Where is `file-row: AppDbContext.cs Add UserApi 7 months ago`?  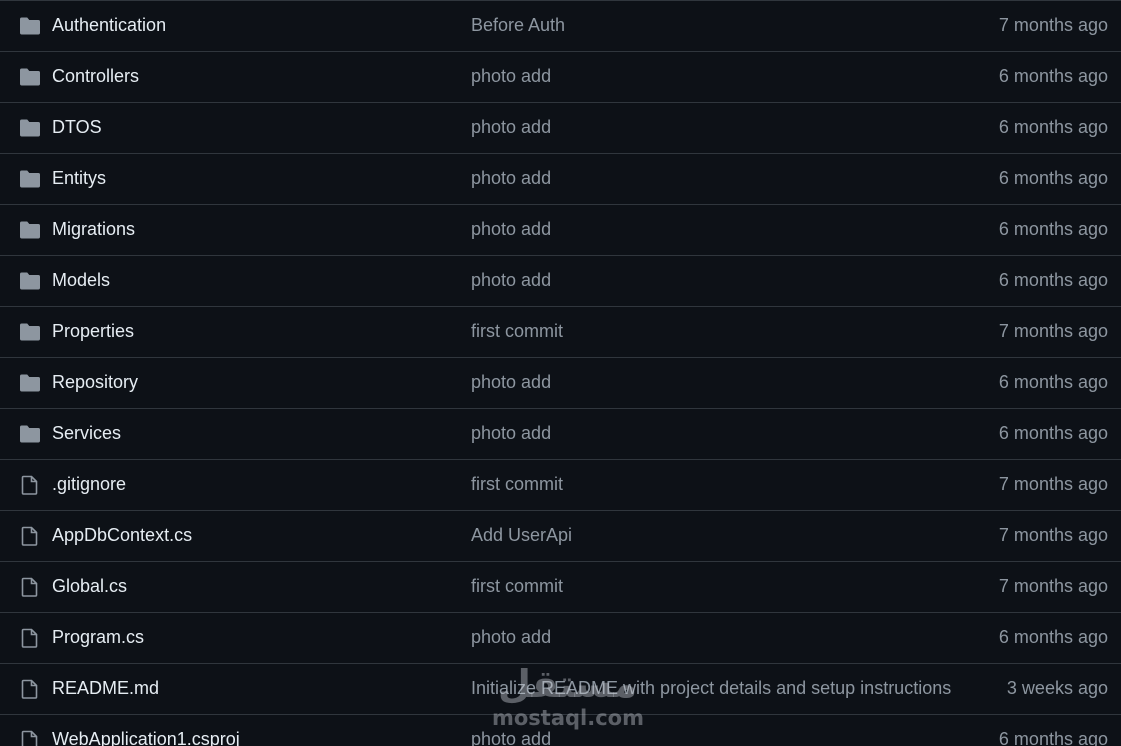
file-row: AppDbContext.cs Add UserApi 7 months ago is located at coordinates (560, 536).